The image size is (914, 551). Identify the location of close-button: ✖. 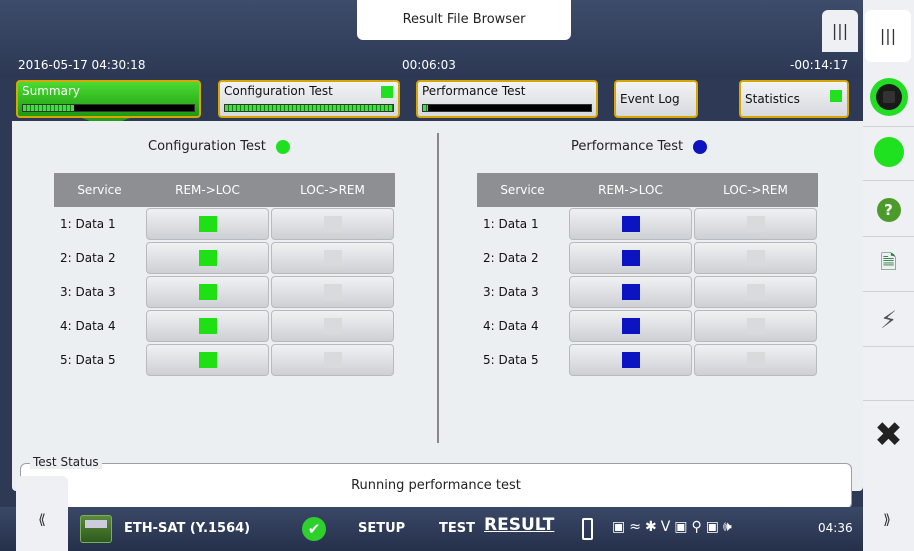
(888, 435).